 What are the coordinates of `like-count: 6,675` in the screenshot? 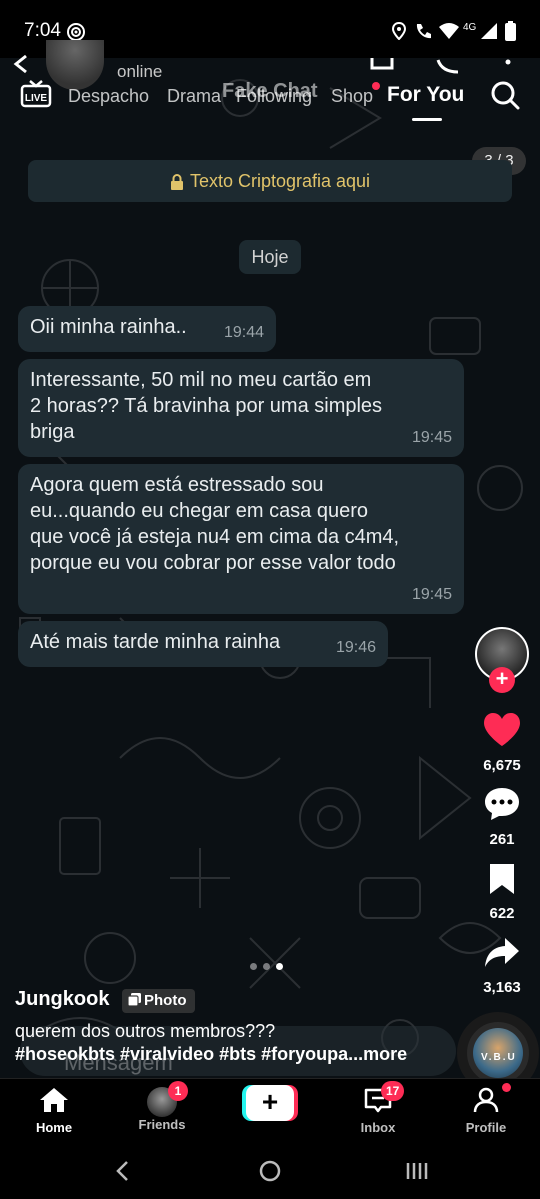 It's located at (502, 765).